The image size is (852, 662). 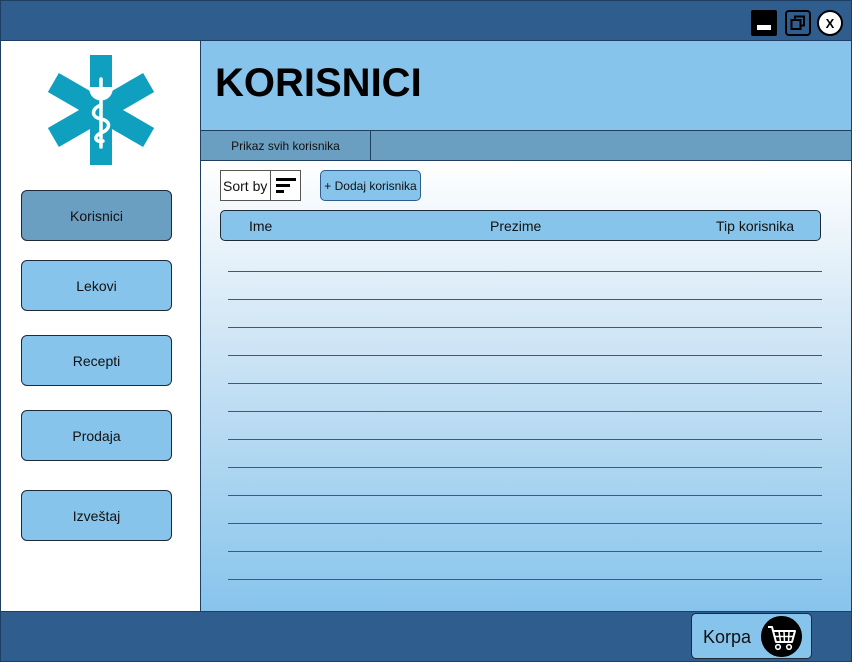 I want to click on tab-label: Prikaz svih korisnika, so click(x=285, y=145).